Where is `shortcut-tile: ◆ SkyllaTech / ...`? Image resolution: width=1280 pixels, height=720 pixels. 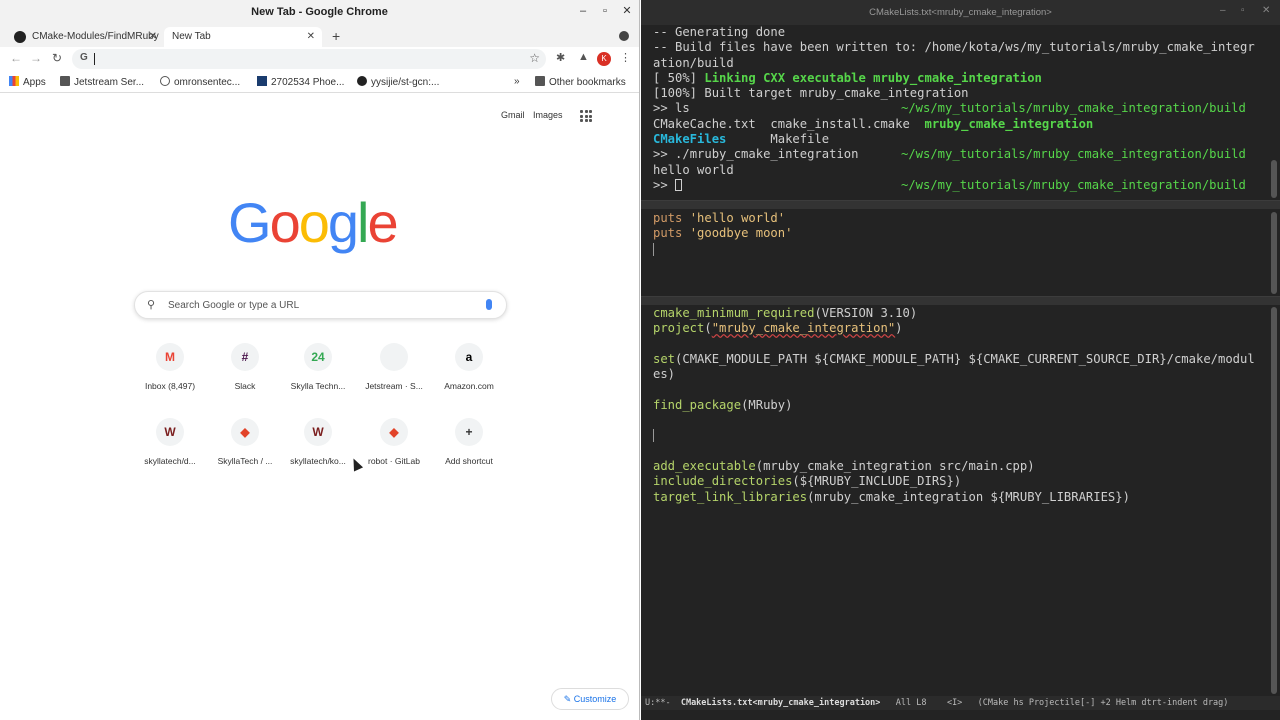 shortcut-tile: ◆ SkyllaTech / ... is located at coordinates (245, 442).